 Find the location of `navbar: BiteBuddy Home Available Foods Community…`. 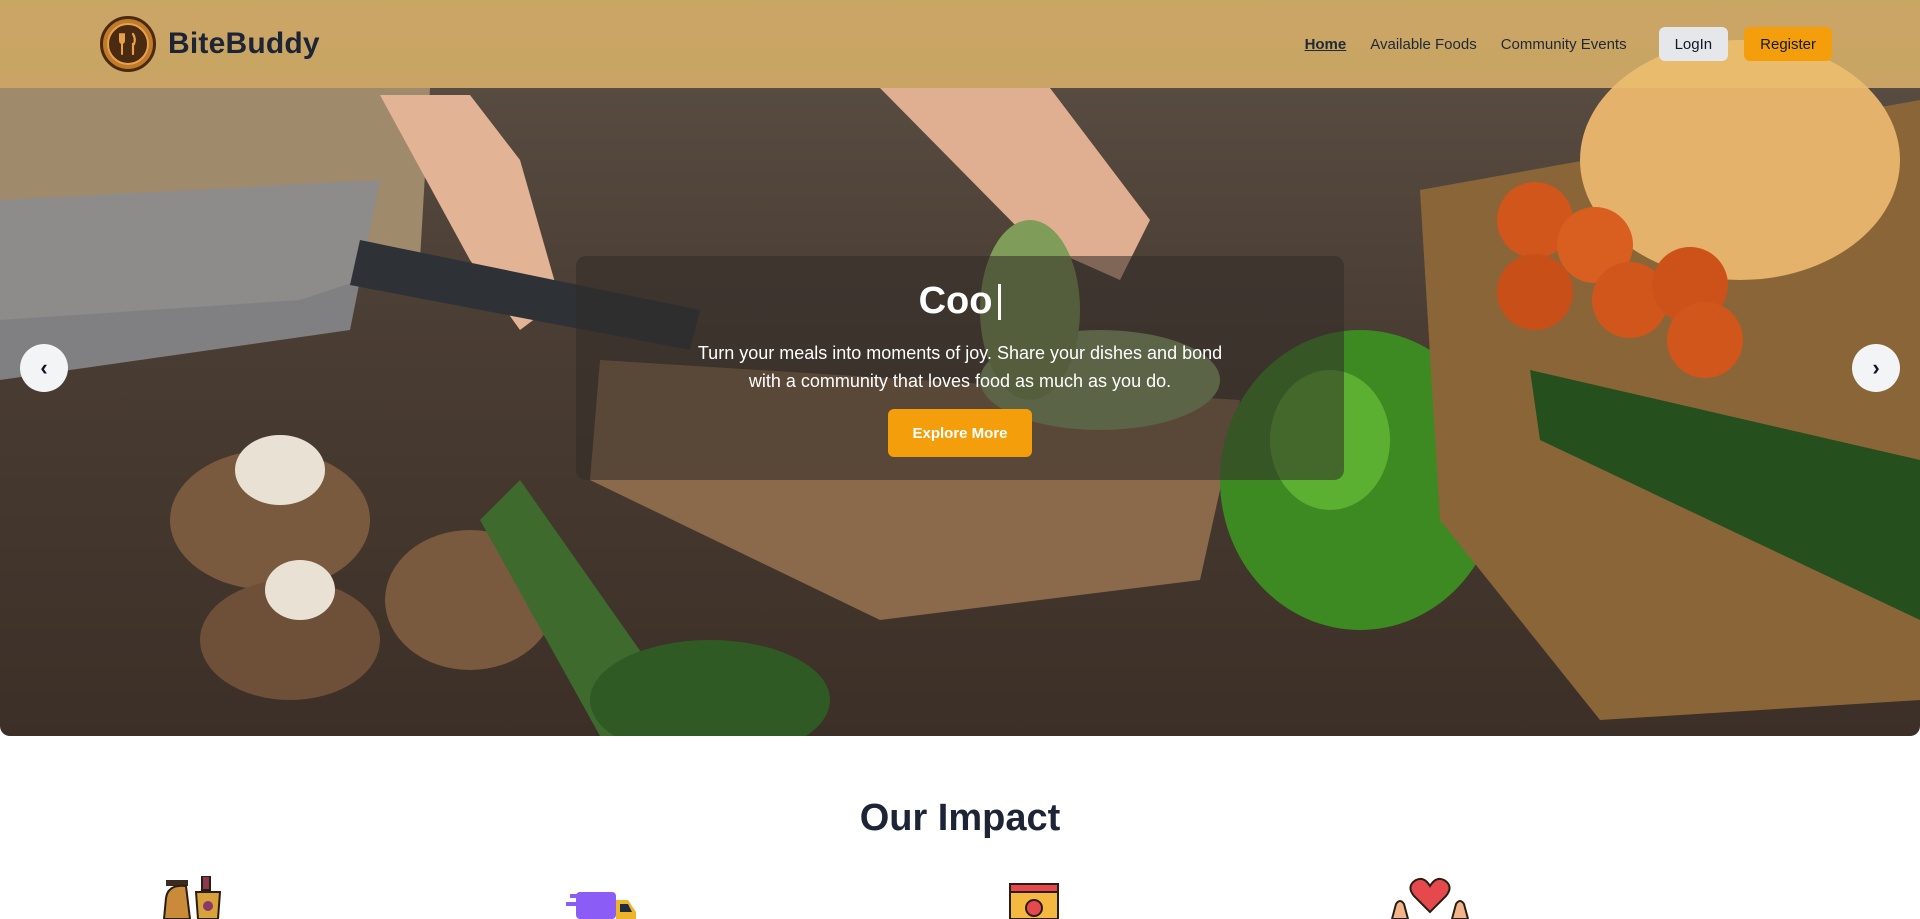

navbar: BiteBuddy Home Available Foods Community… is located at coordinates (960, 44).